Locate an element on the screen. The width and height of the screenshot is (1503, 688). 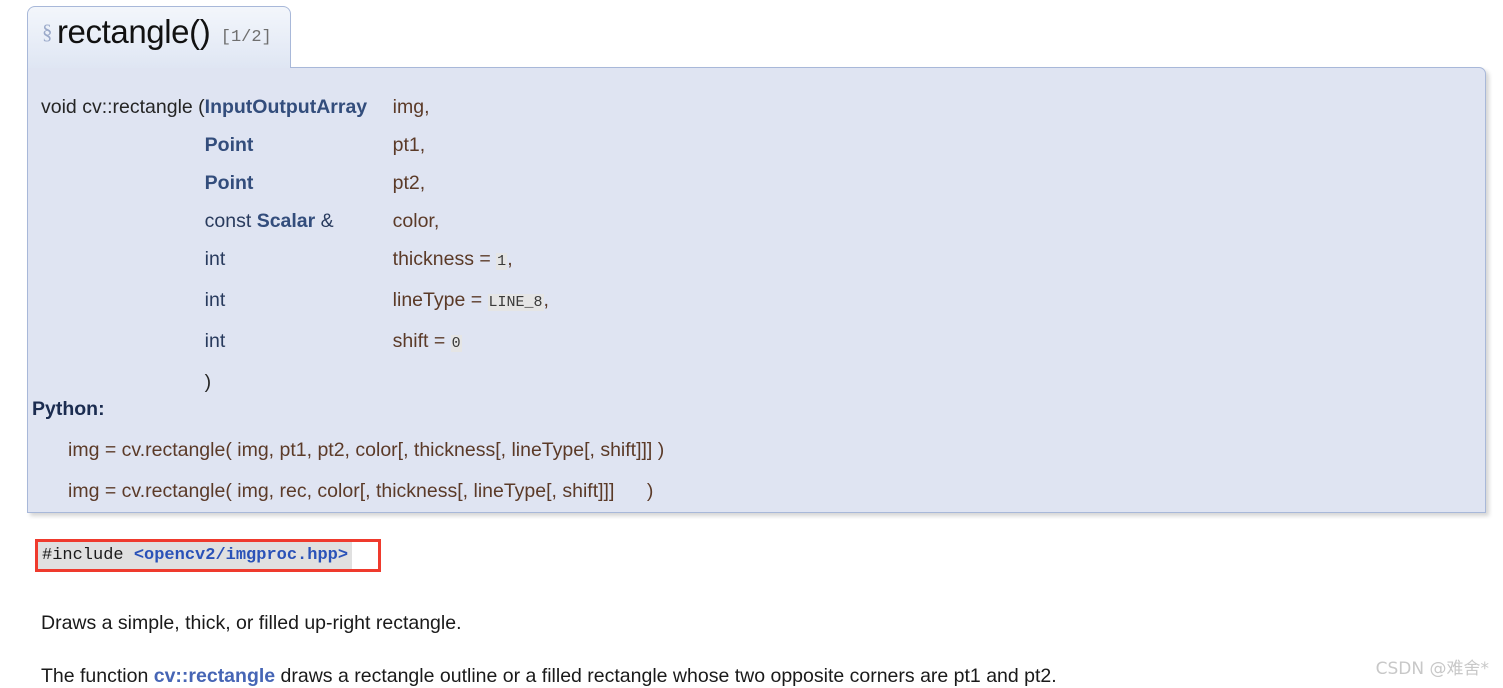
param-type-4: int is located at coordinates (299, 260).